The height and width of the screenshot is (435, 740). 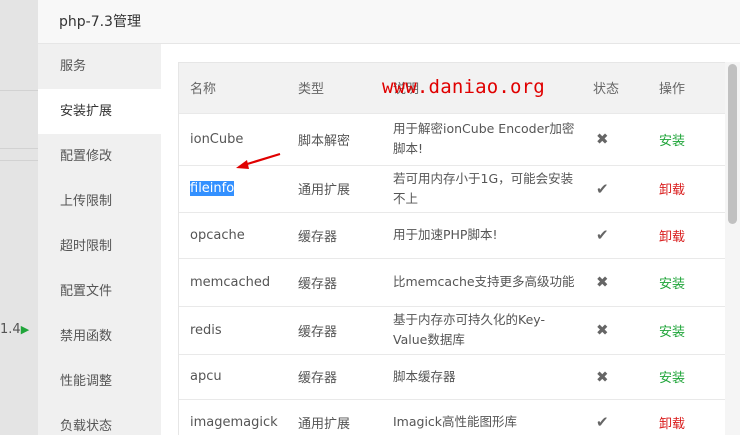 I want to click on header-action: 操作, so click(x=687, y=88).